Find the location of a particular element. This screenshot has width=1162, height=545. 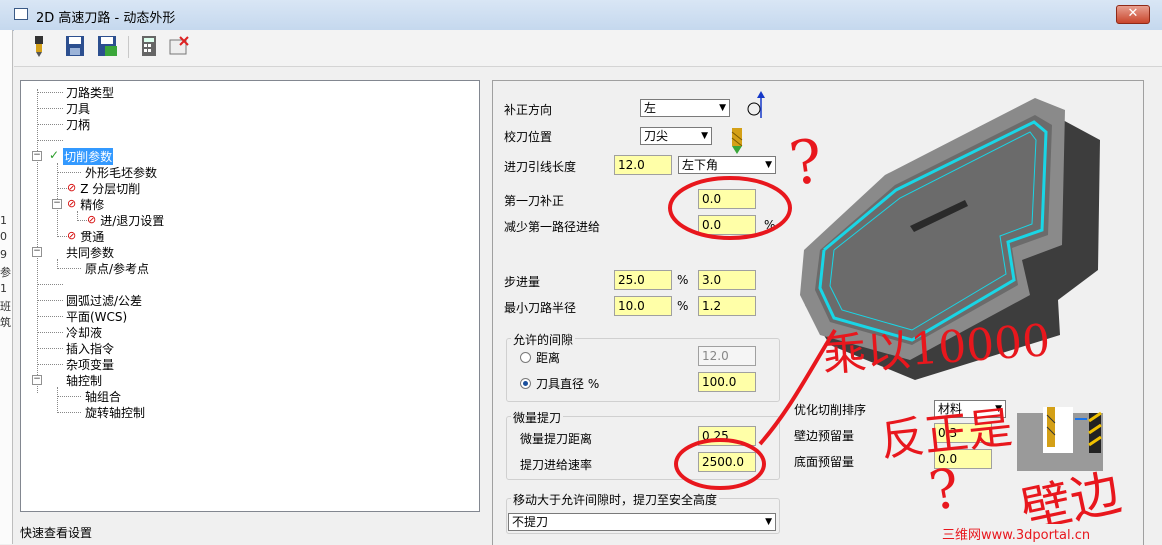

save-as-icon is located at coordinates (107, 46).